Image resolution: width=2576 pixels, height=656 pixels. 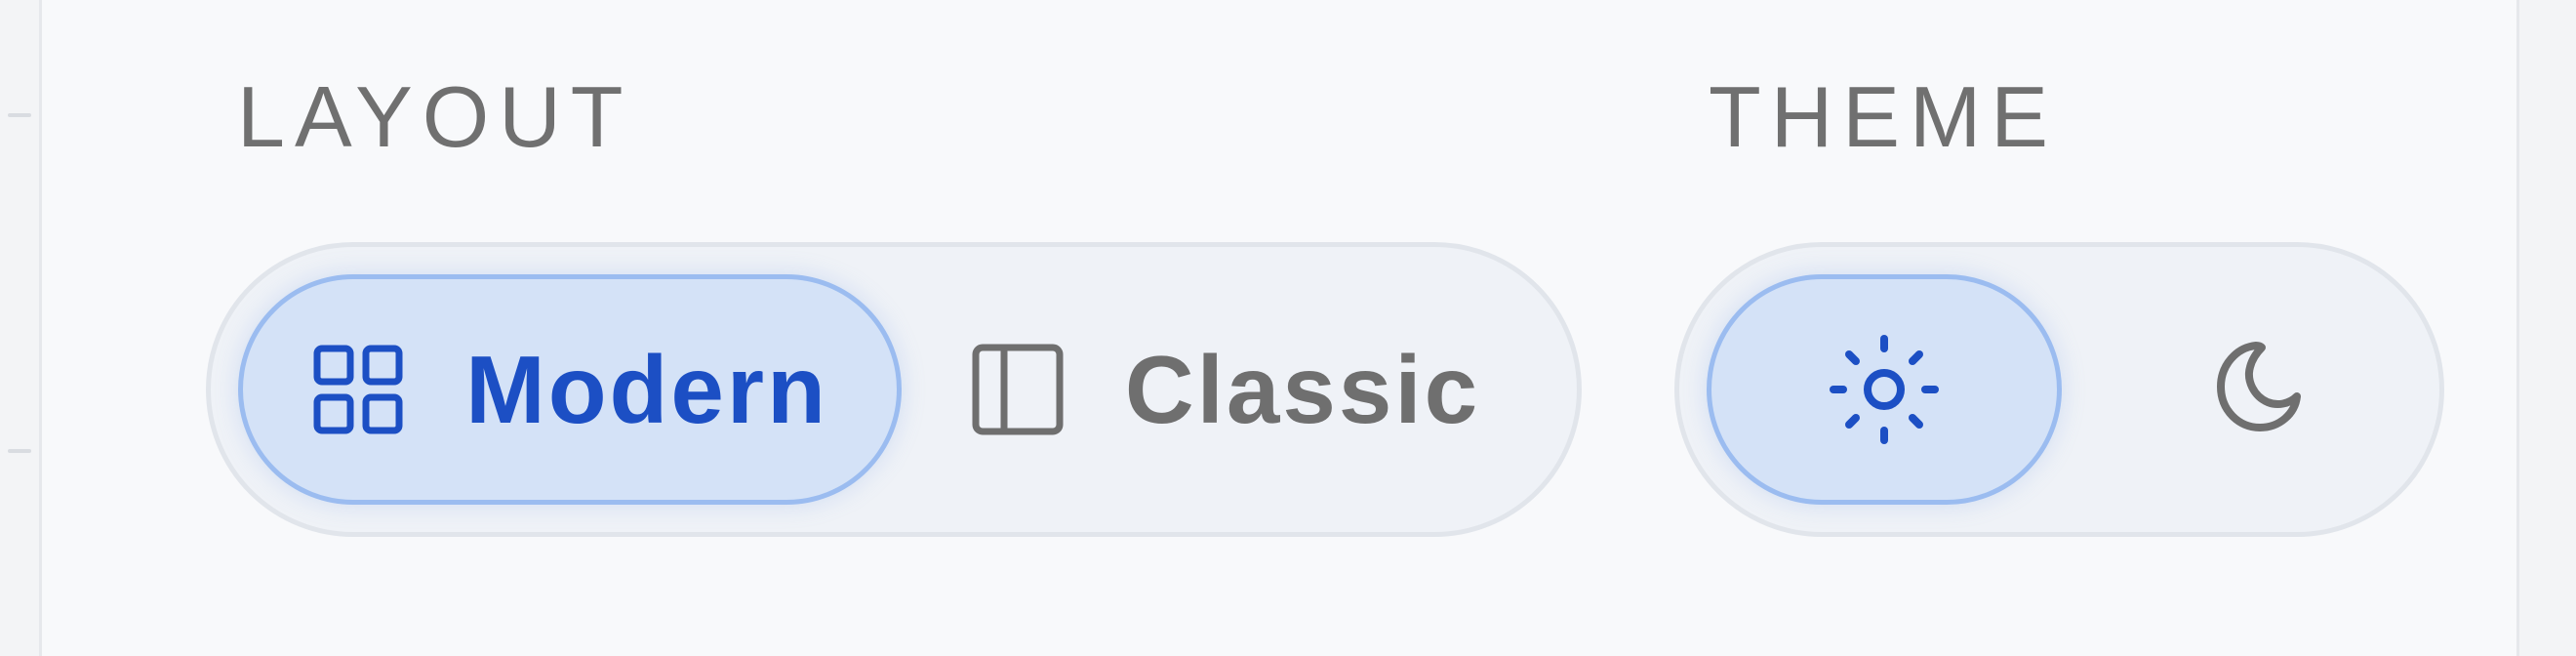 I want to click on layout-option-label: Classic, so click(x=1302, y=389).